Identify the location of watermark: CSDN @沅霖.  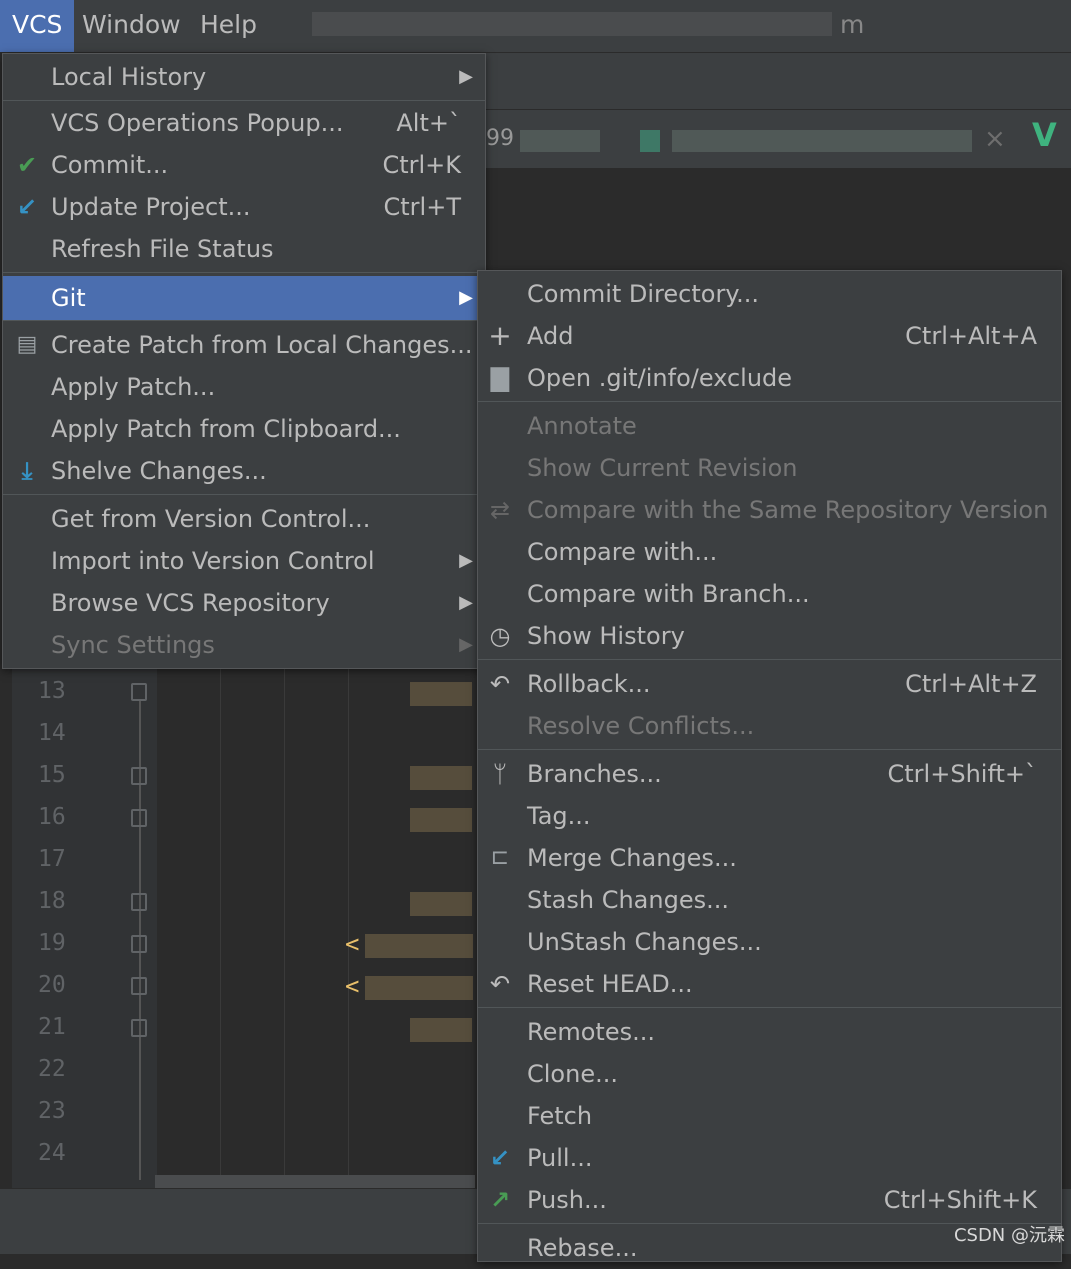
(1009, 1235).